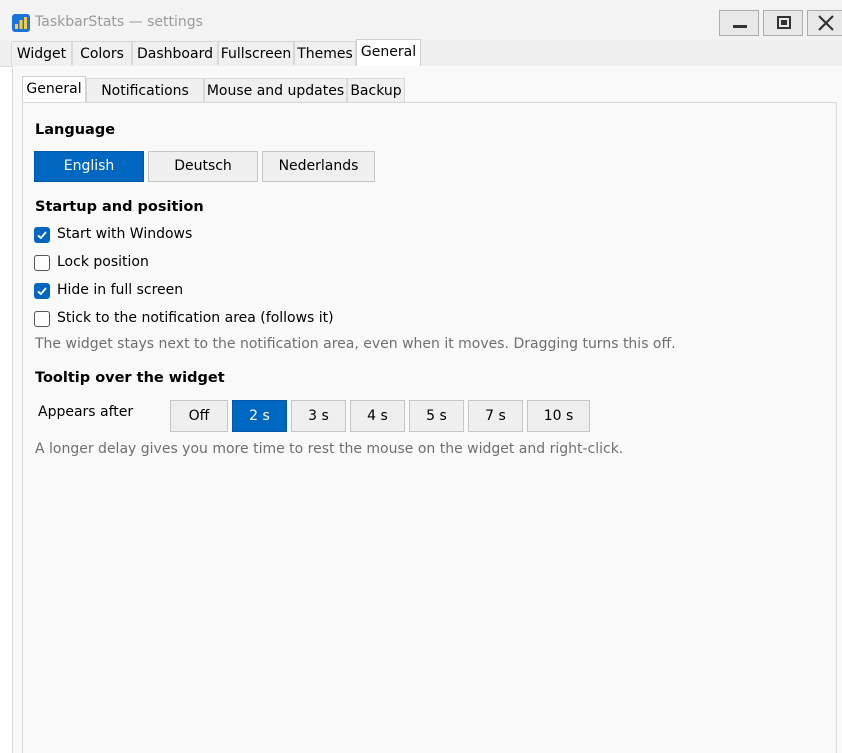 Image resolution: width=842 pixels, height=753 pixels. Describe the element at coordinates (376, 90) in the screenshot. I see `subtab-backup: Backup` at that location.